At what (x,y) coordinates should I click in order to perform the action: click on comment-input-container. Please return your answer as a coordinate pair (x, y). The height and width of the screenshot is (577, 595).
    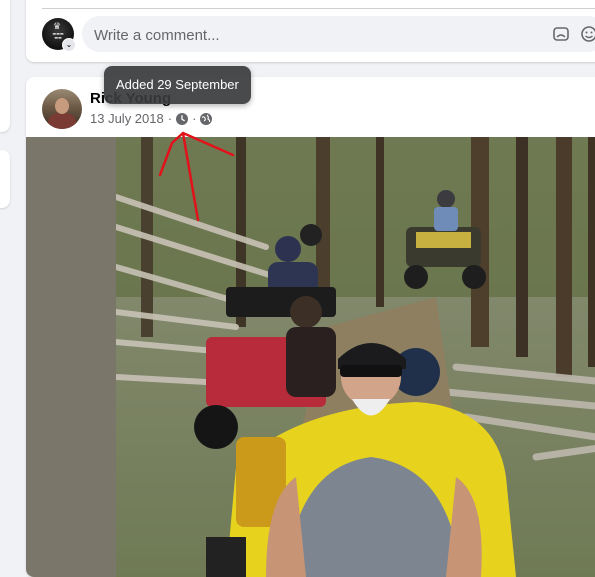
    Looking at the image, I should click on (338, 35).